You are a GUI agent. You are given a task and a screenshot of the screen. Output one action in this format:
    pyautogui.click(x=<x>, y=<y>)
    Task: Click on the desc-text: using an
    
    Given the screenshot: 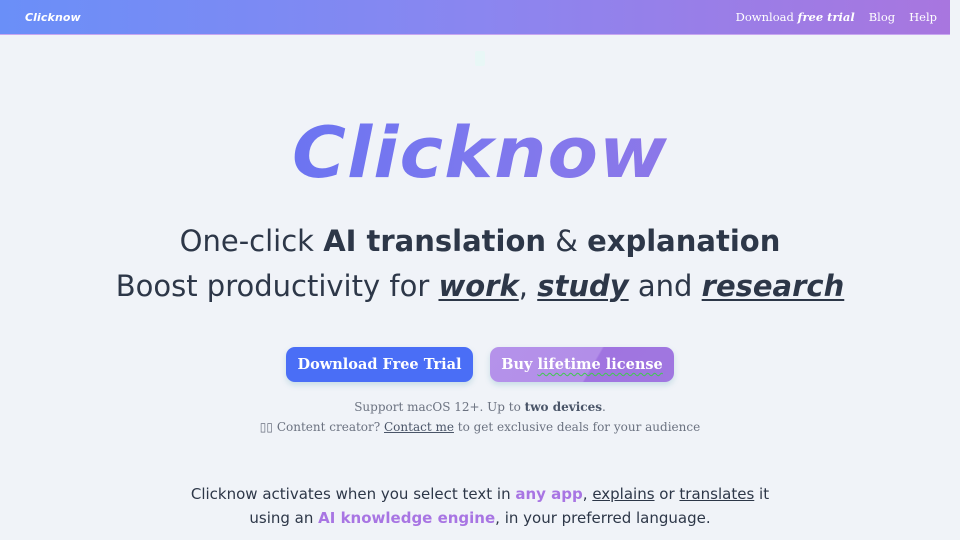 What is the action you would take?
    pyautogui.click(x=284, y=518)
    